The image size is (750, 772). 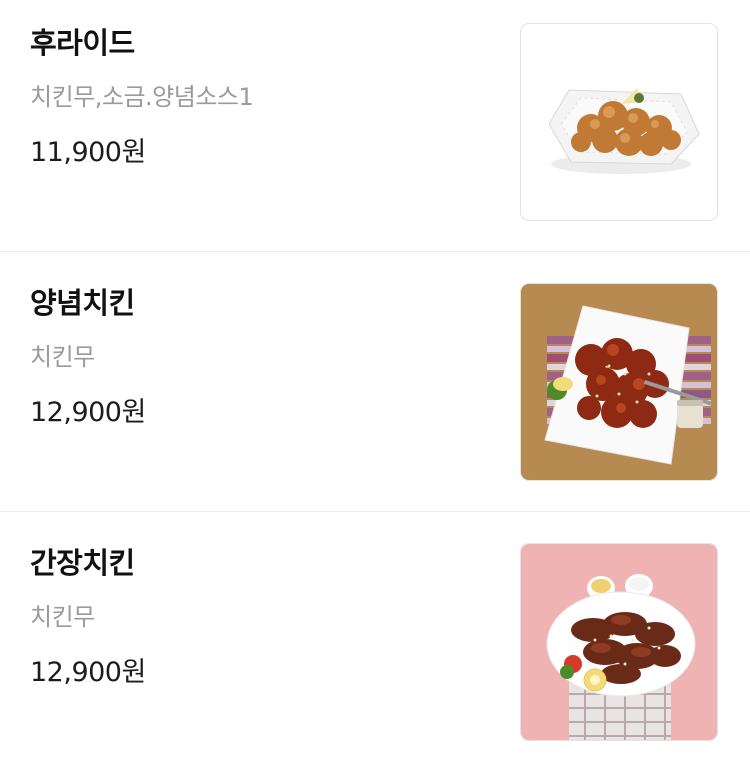 What do you see at coordinates (142, 97) in the screenshot?
I see `menu-item-description: 치킨무,소금.양념소스1` at bounding box center [142, 97].